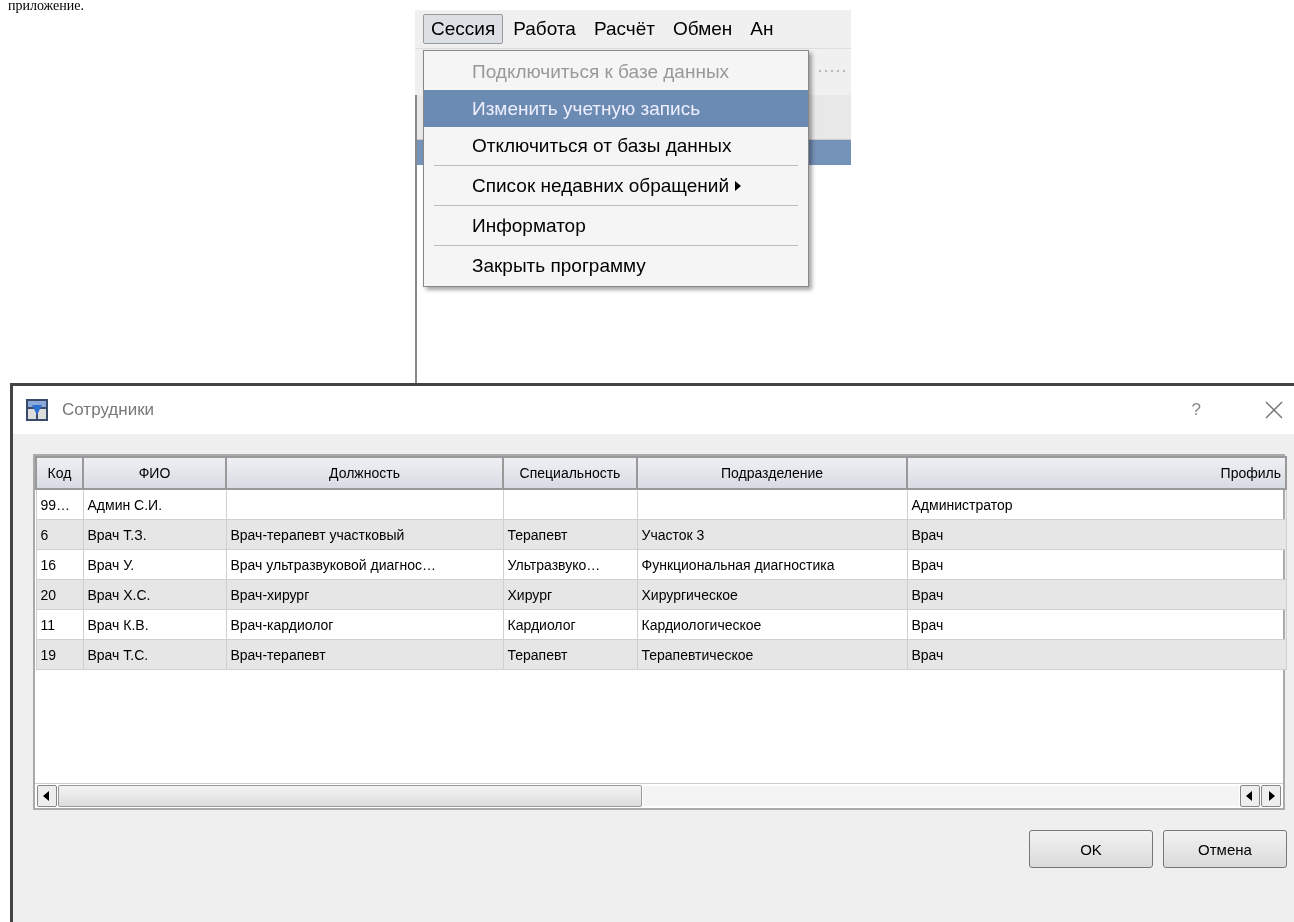  I want to click on table-cell: Функциональная диагностика, so click(772, 564).